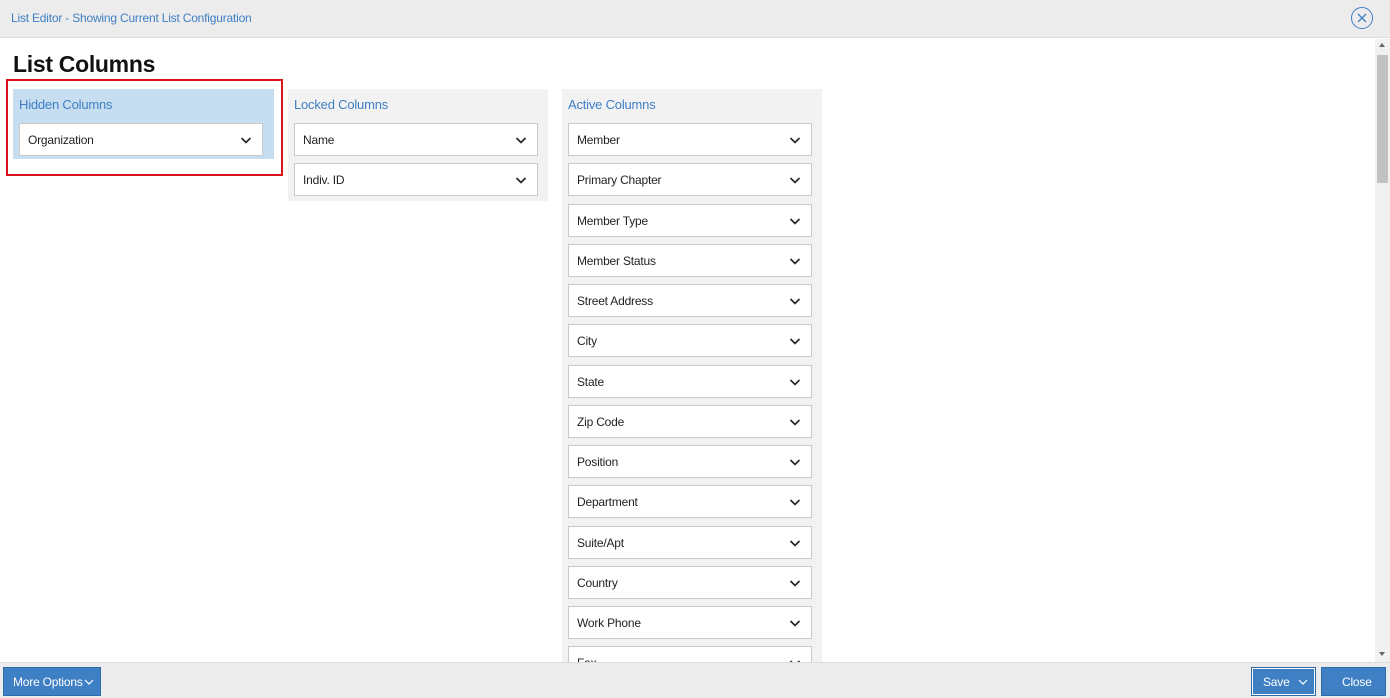 The image size is (1390, 698). I want to click on save-label: Save, so click(1276, 682).